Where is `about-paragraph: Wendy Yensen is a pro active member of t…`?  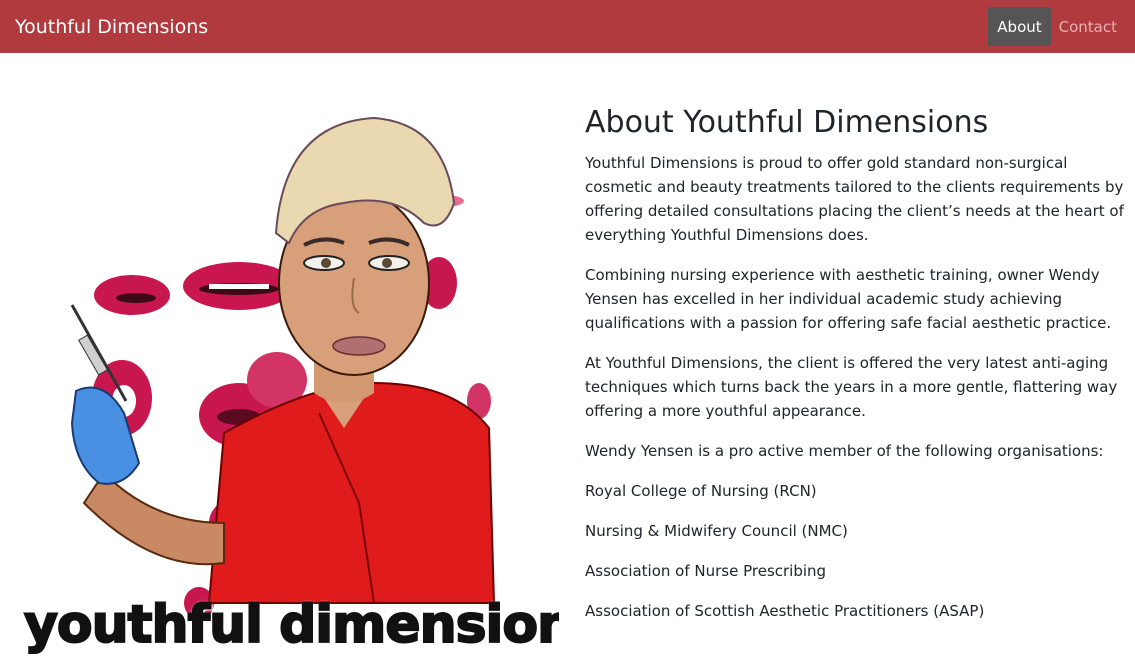
about-paragraph: Wendy Yensen is a pro active member of t… is located at coordinates (844, 451).